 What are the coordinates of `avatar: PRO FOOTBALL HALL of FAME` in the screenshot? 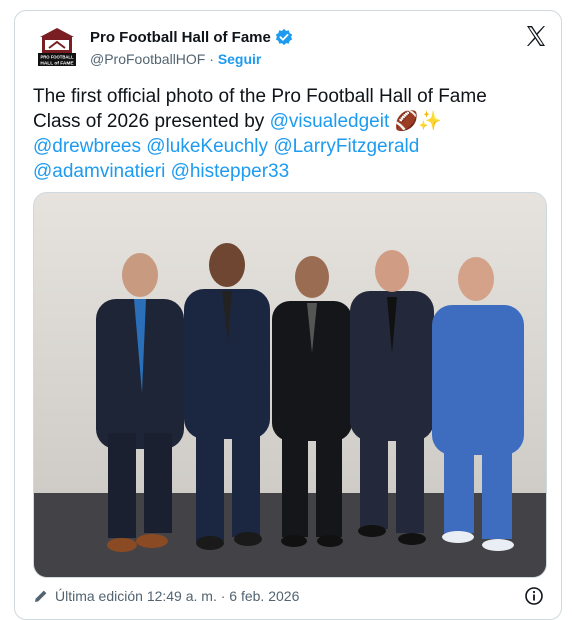 It's located at (57, 48).